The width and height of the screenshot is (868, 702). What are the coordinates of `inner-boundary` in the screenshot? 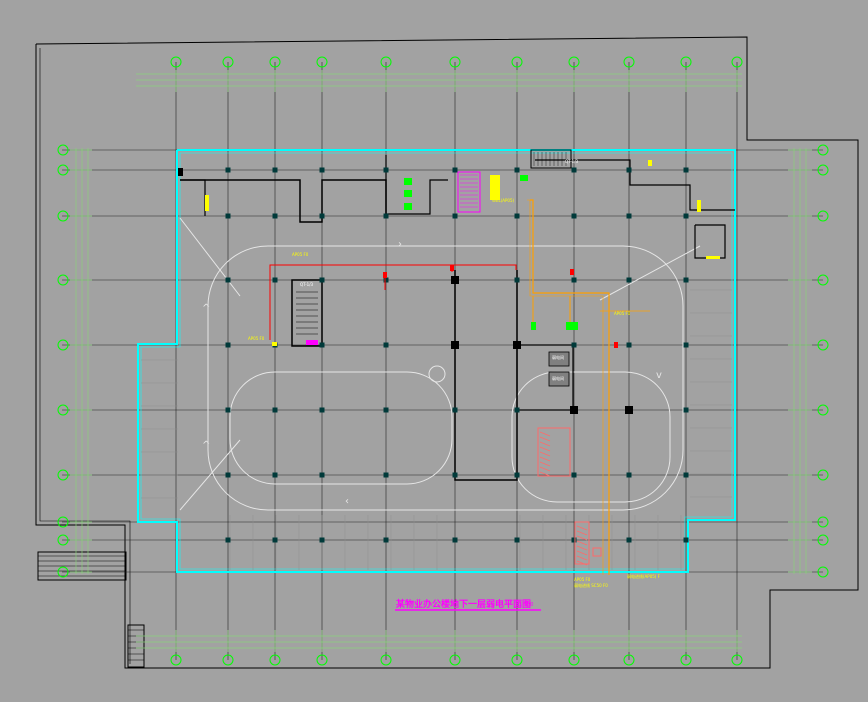 It's located at (85, 356).